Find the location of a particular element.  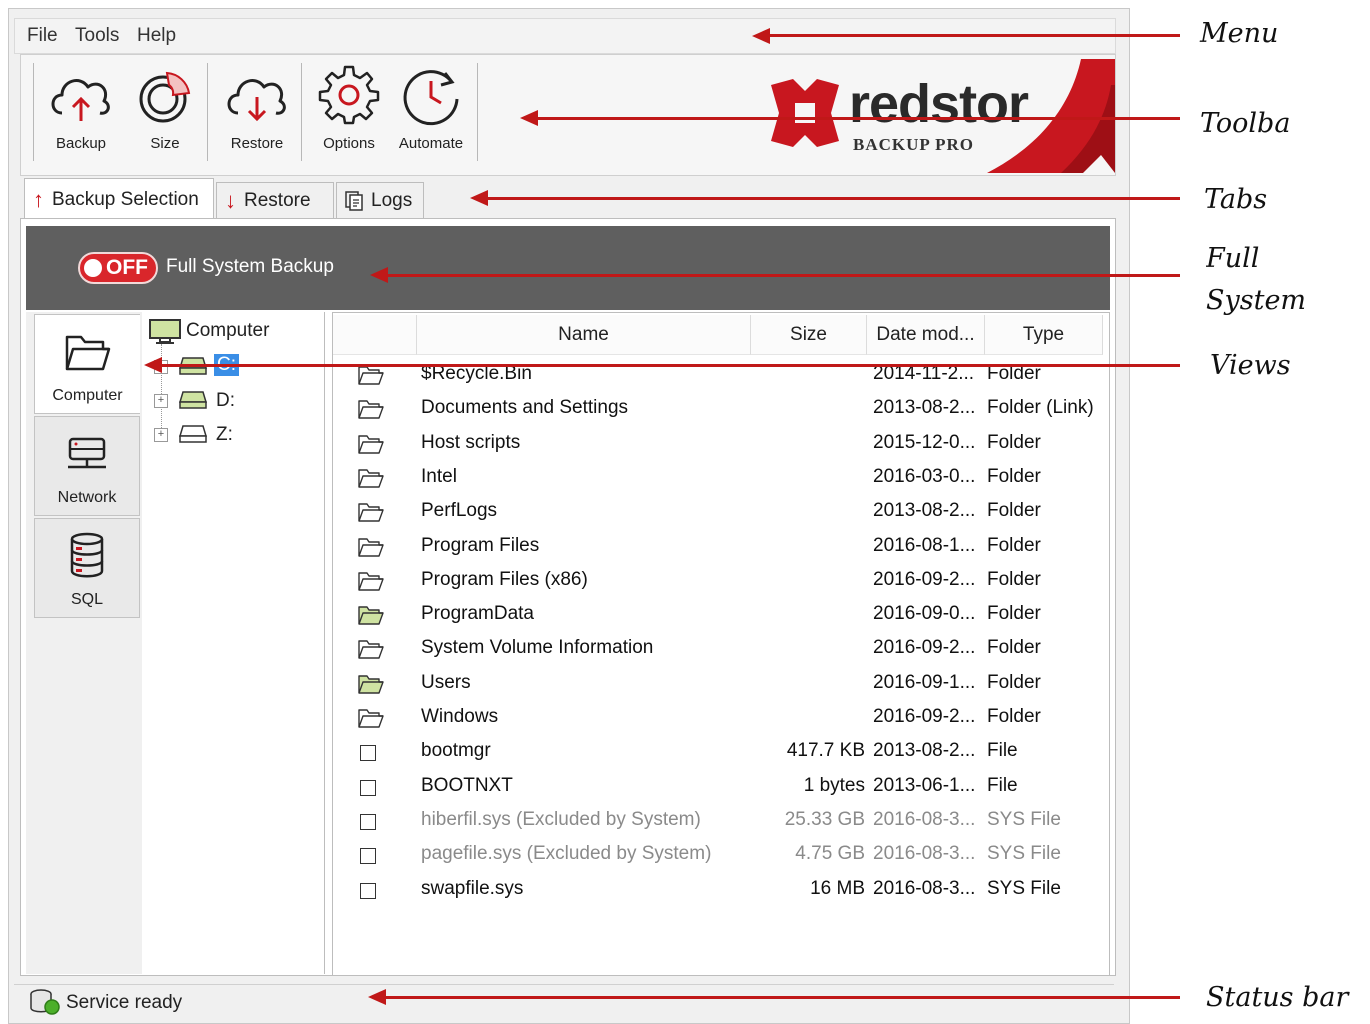

annotation-full-system: Full System is located at coordinates (1256, 279).